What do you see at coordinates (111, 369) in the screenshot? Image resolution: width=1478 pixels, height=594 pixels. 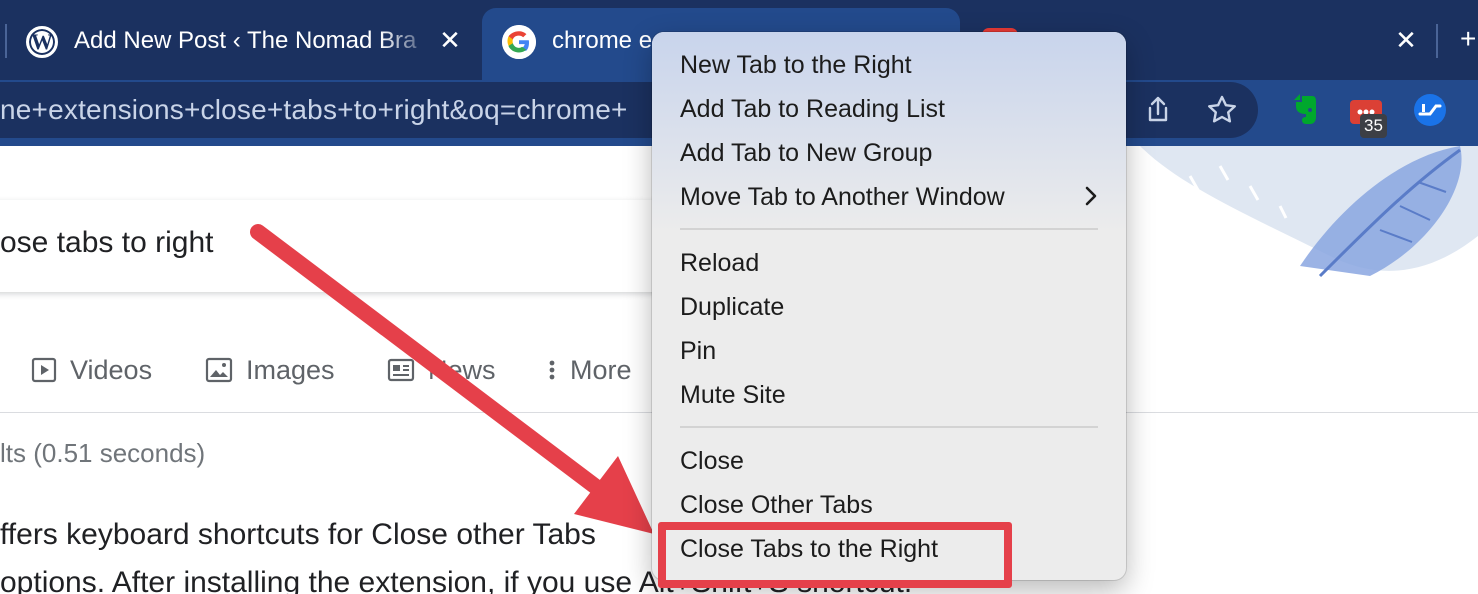 I see `tab-label: Videos` at bounding box center [111, 369].